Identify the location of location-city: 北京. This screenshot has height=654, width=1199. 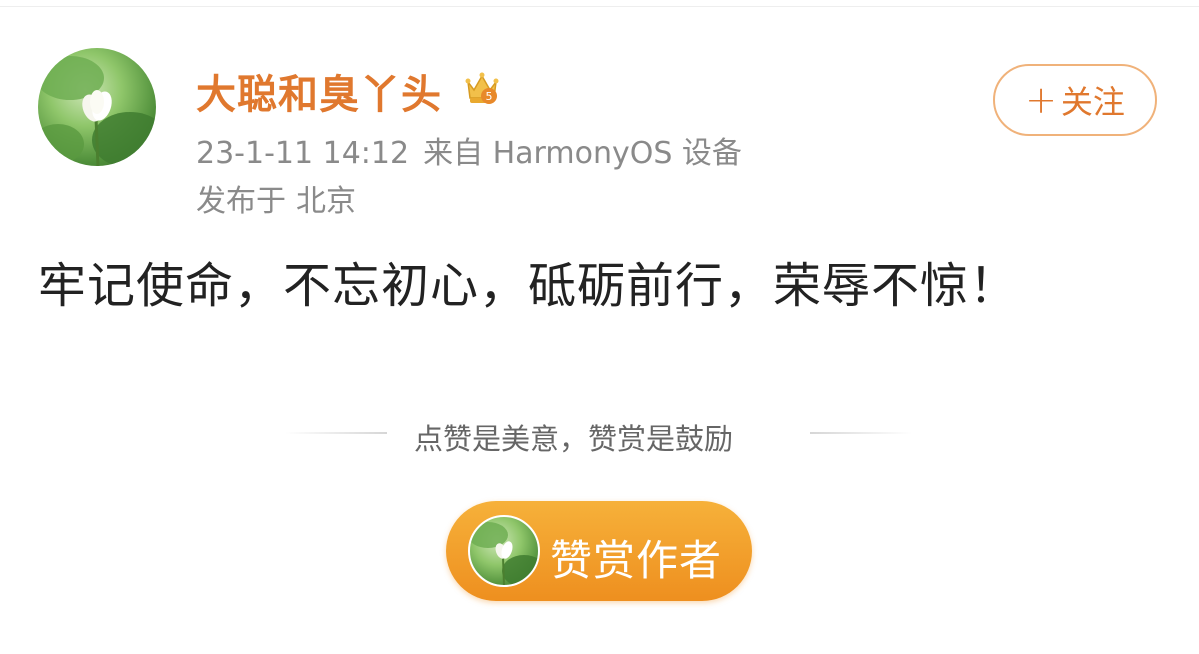
(326, 201).